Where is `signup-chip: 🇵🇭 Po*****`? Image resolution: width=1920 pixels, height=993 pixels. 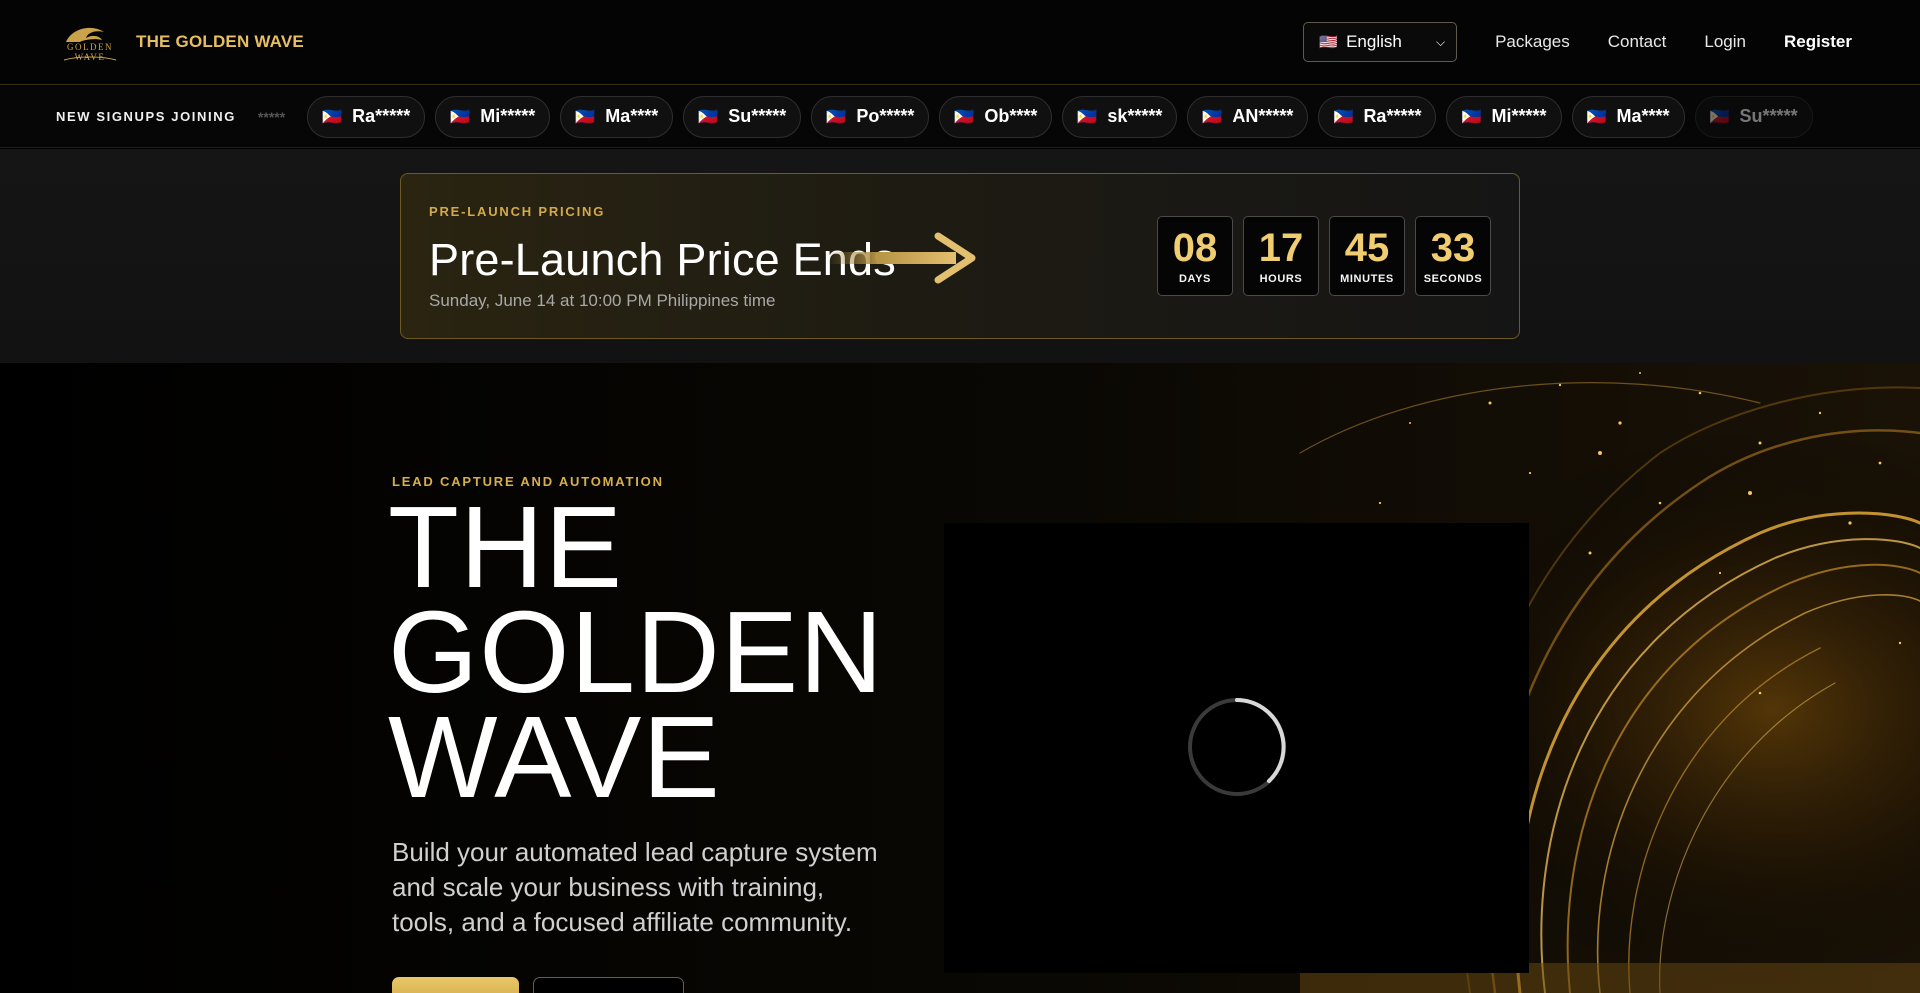
signup-chip: 🇵🇭 Po***** is located at coordinates (870, 116).